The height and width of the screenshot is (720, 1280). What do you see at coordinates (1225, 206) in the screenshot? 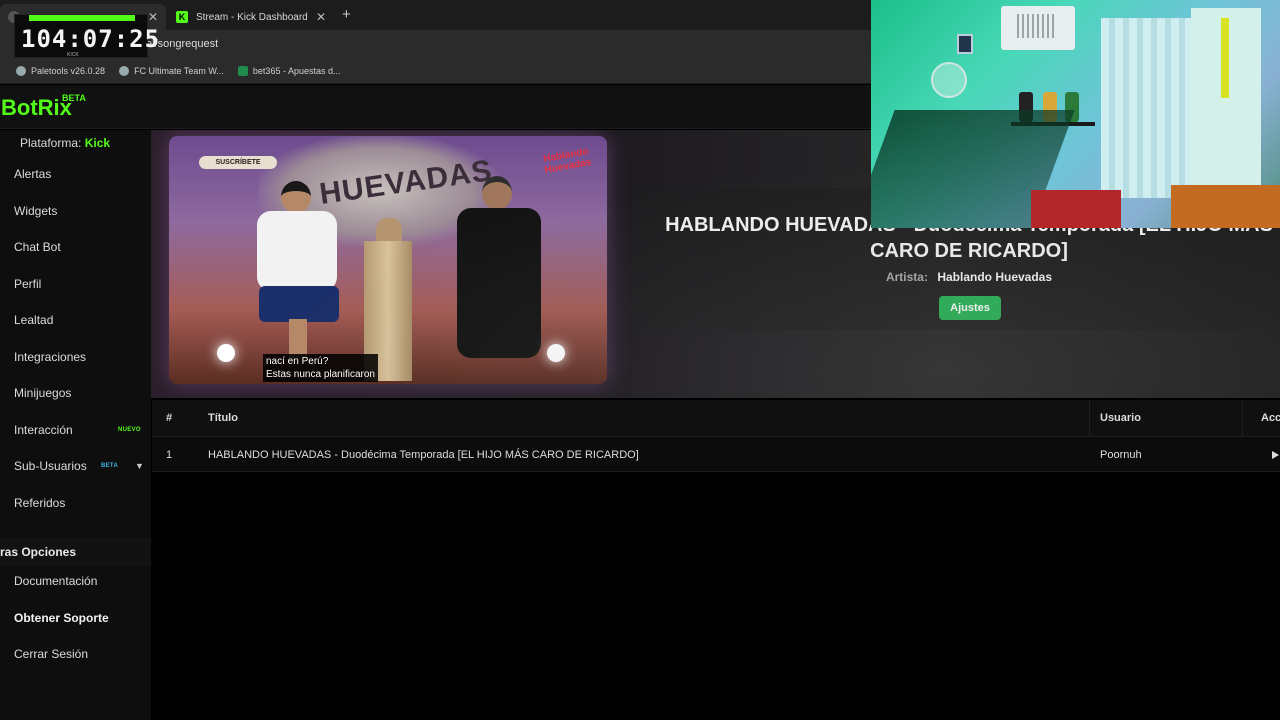
I see `webcam-bed` at bounding box center [1225, 206].